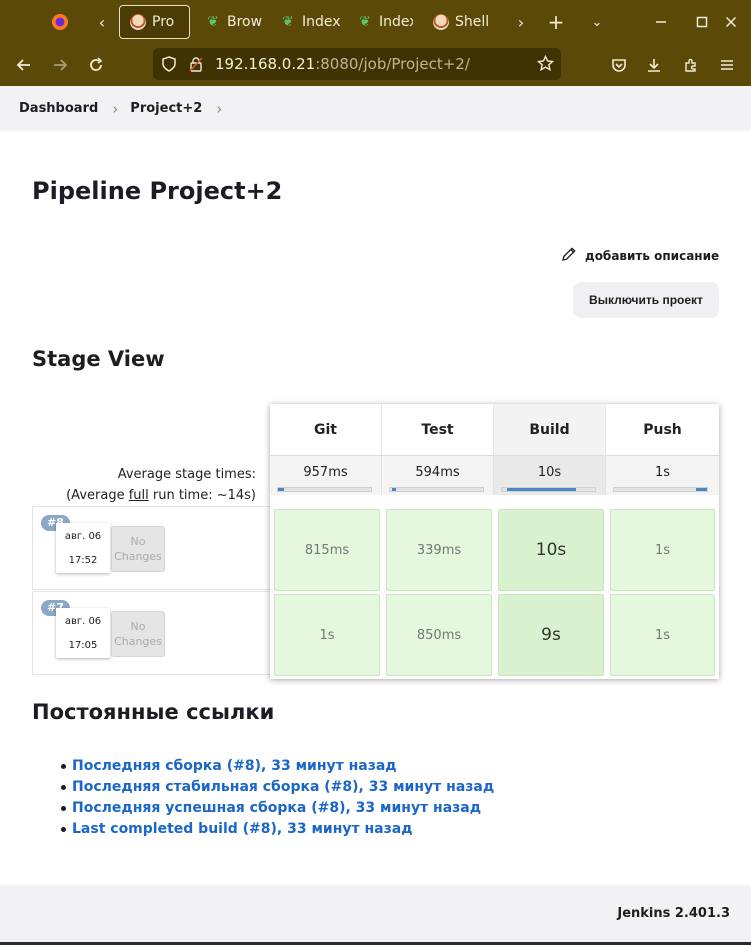  I want to click on add-description-link: добавить описание, so click(639, 256).